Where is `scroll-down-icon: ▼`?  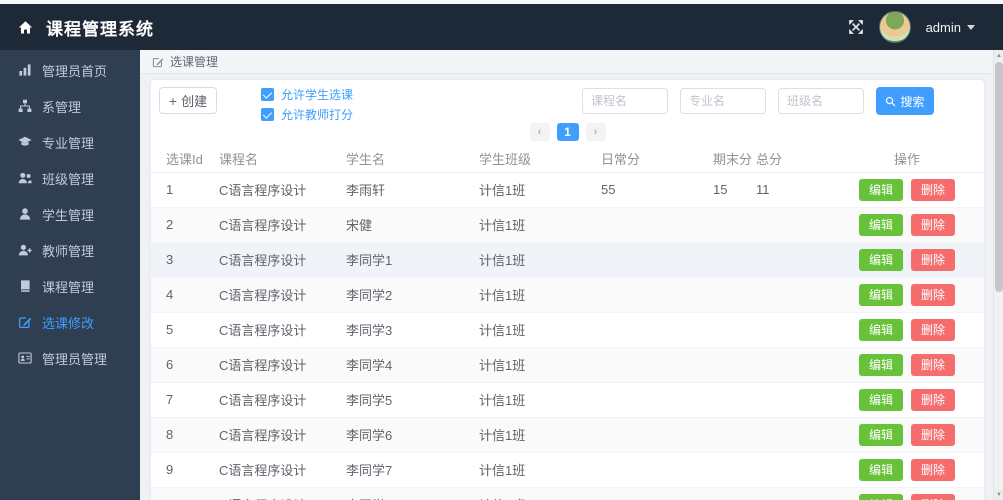
scroll-down-icon: ▼ is located at coordinates (998, 494).